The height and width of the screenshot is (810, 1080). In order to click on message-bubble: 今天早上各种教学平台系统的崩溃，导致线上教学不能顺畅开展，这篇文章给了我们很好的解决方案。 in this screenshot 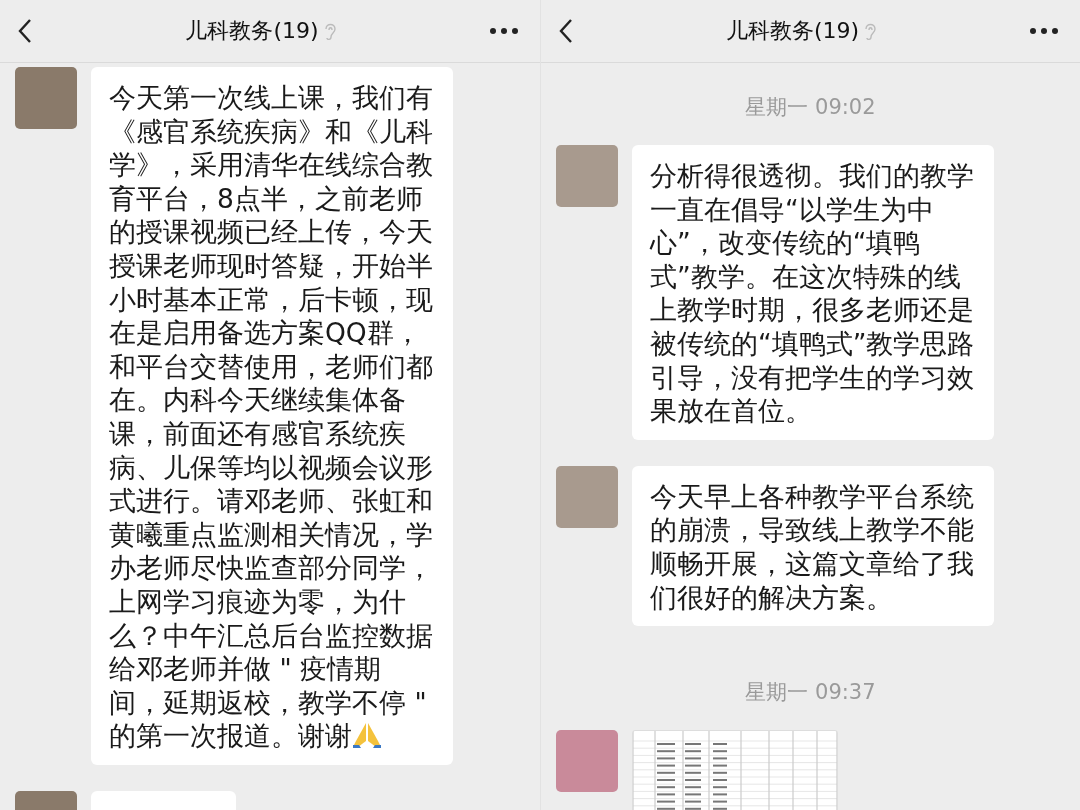, I will do `click(813, 546)`.